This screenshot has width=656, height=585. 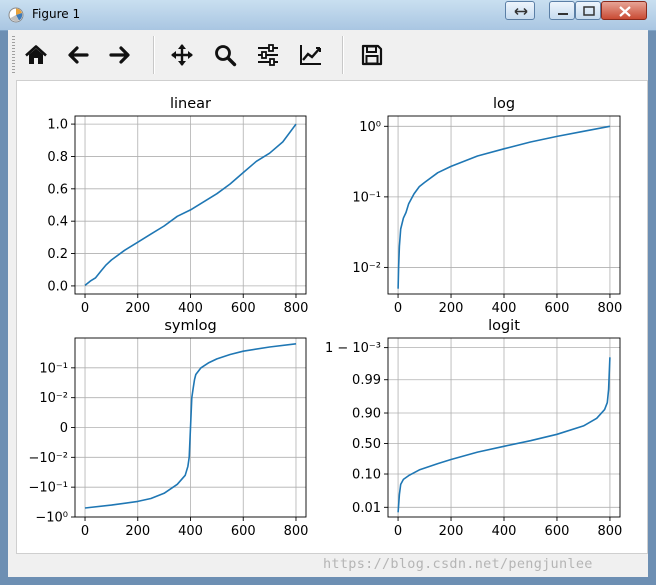 What do you see at coordinates (366, 508) in the screenshot?
I see `y-tick-label: 0.01` at bounding box center [366, 508].